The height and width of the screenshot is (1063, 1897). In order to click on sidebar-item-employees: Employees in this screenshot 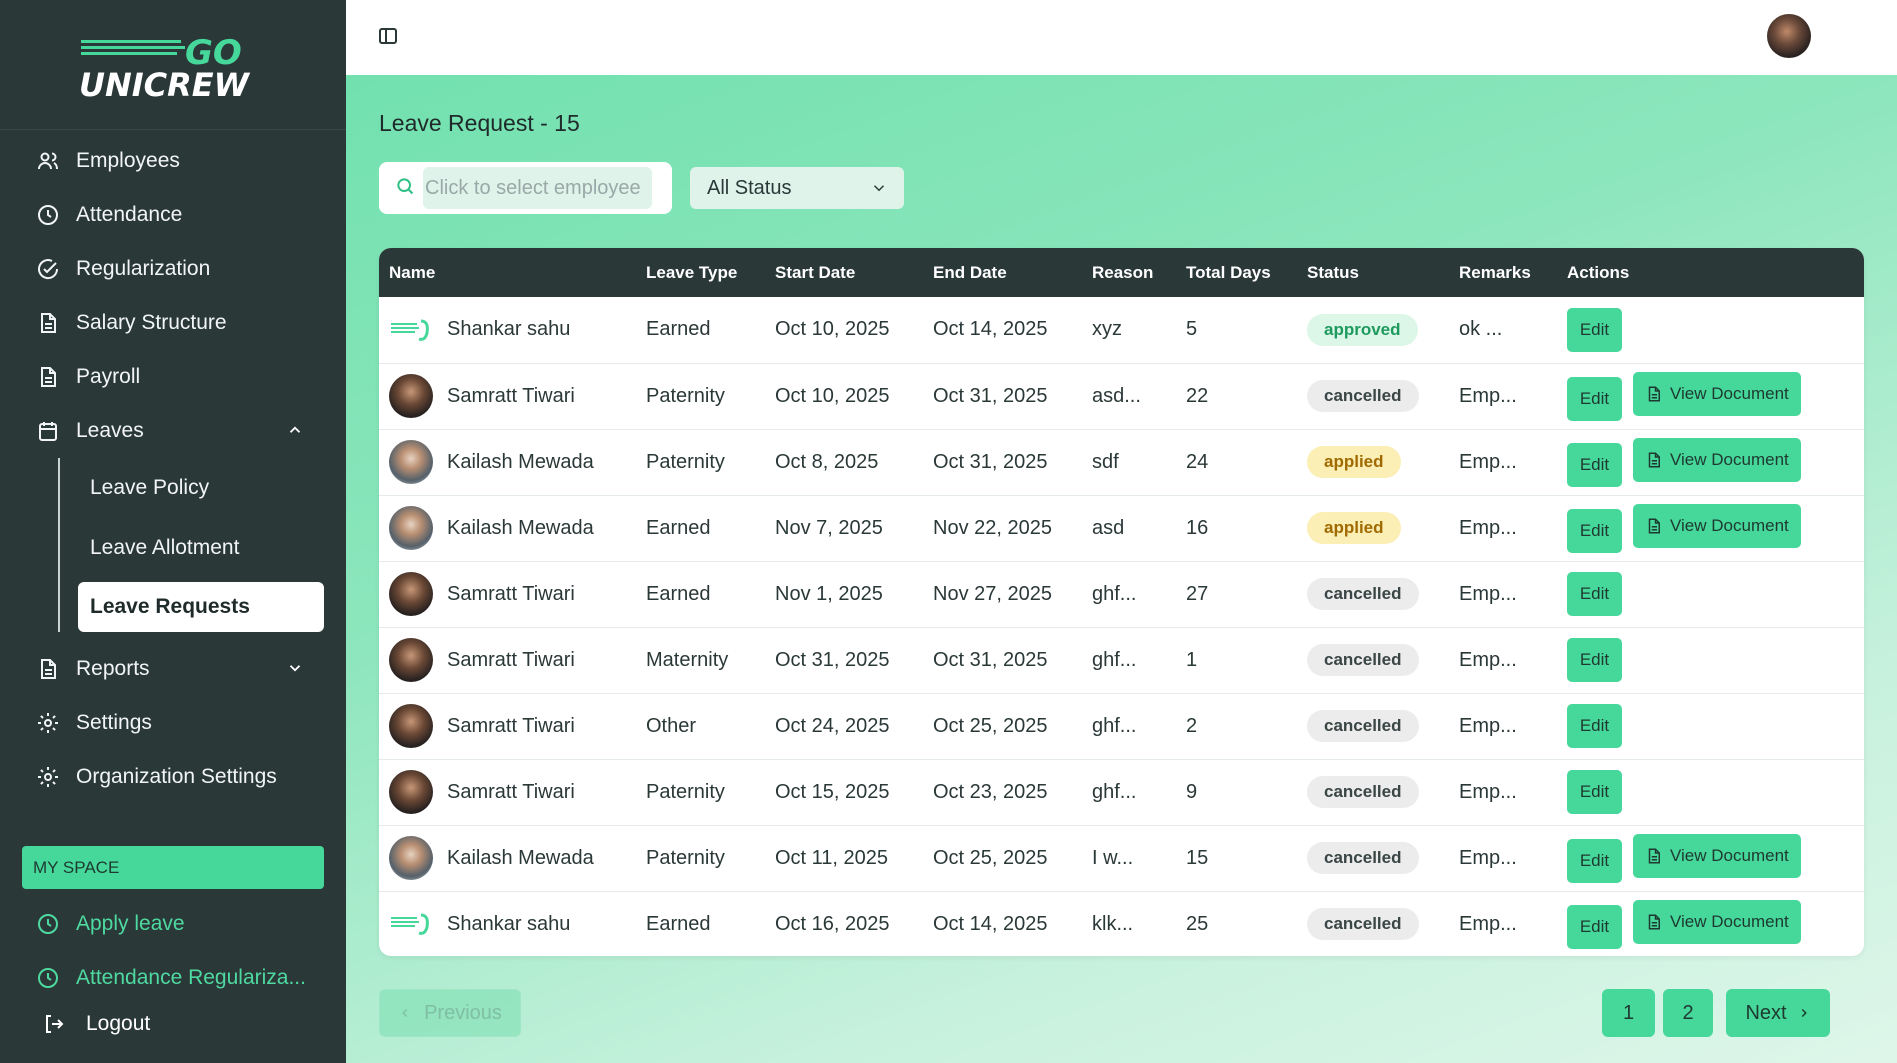, I will do `click(173, 161)`.